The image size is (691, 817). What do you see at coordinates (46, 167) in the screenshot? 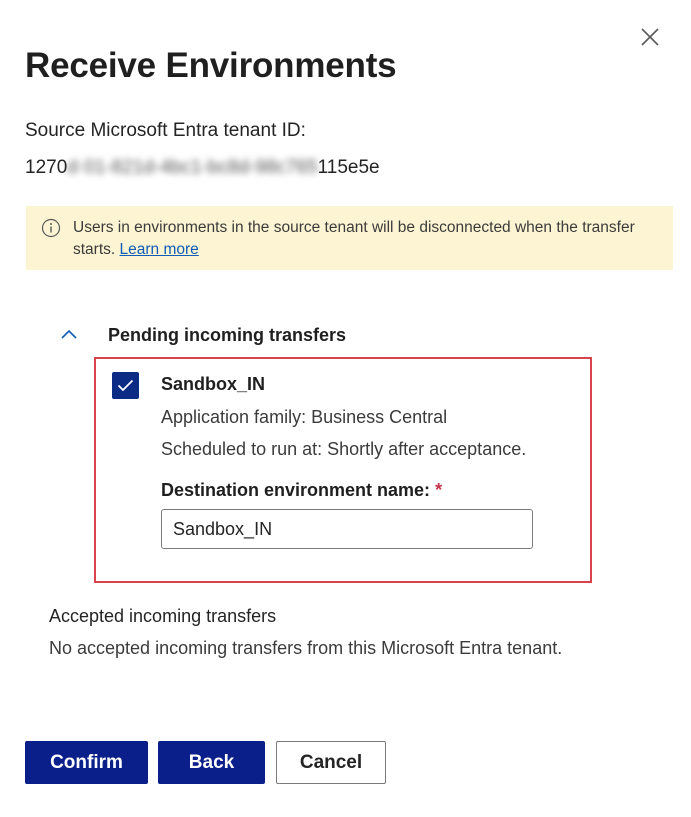
I see `tenant-id-prefix: 1270` at bounding box center [46, 167].